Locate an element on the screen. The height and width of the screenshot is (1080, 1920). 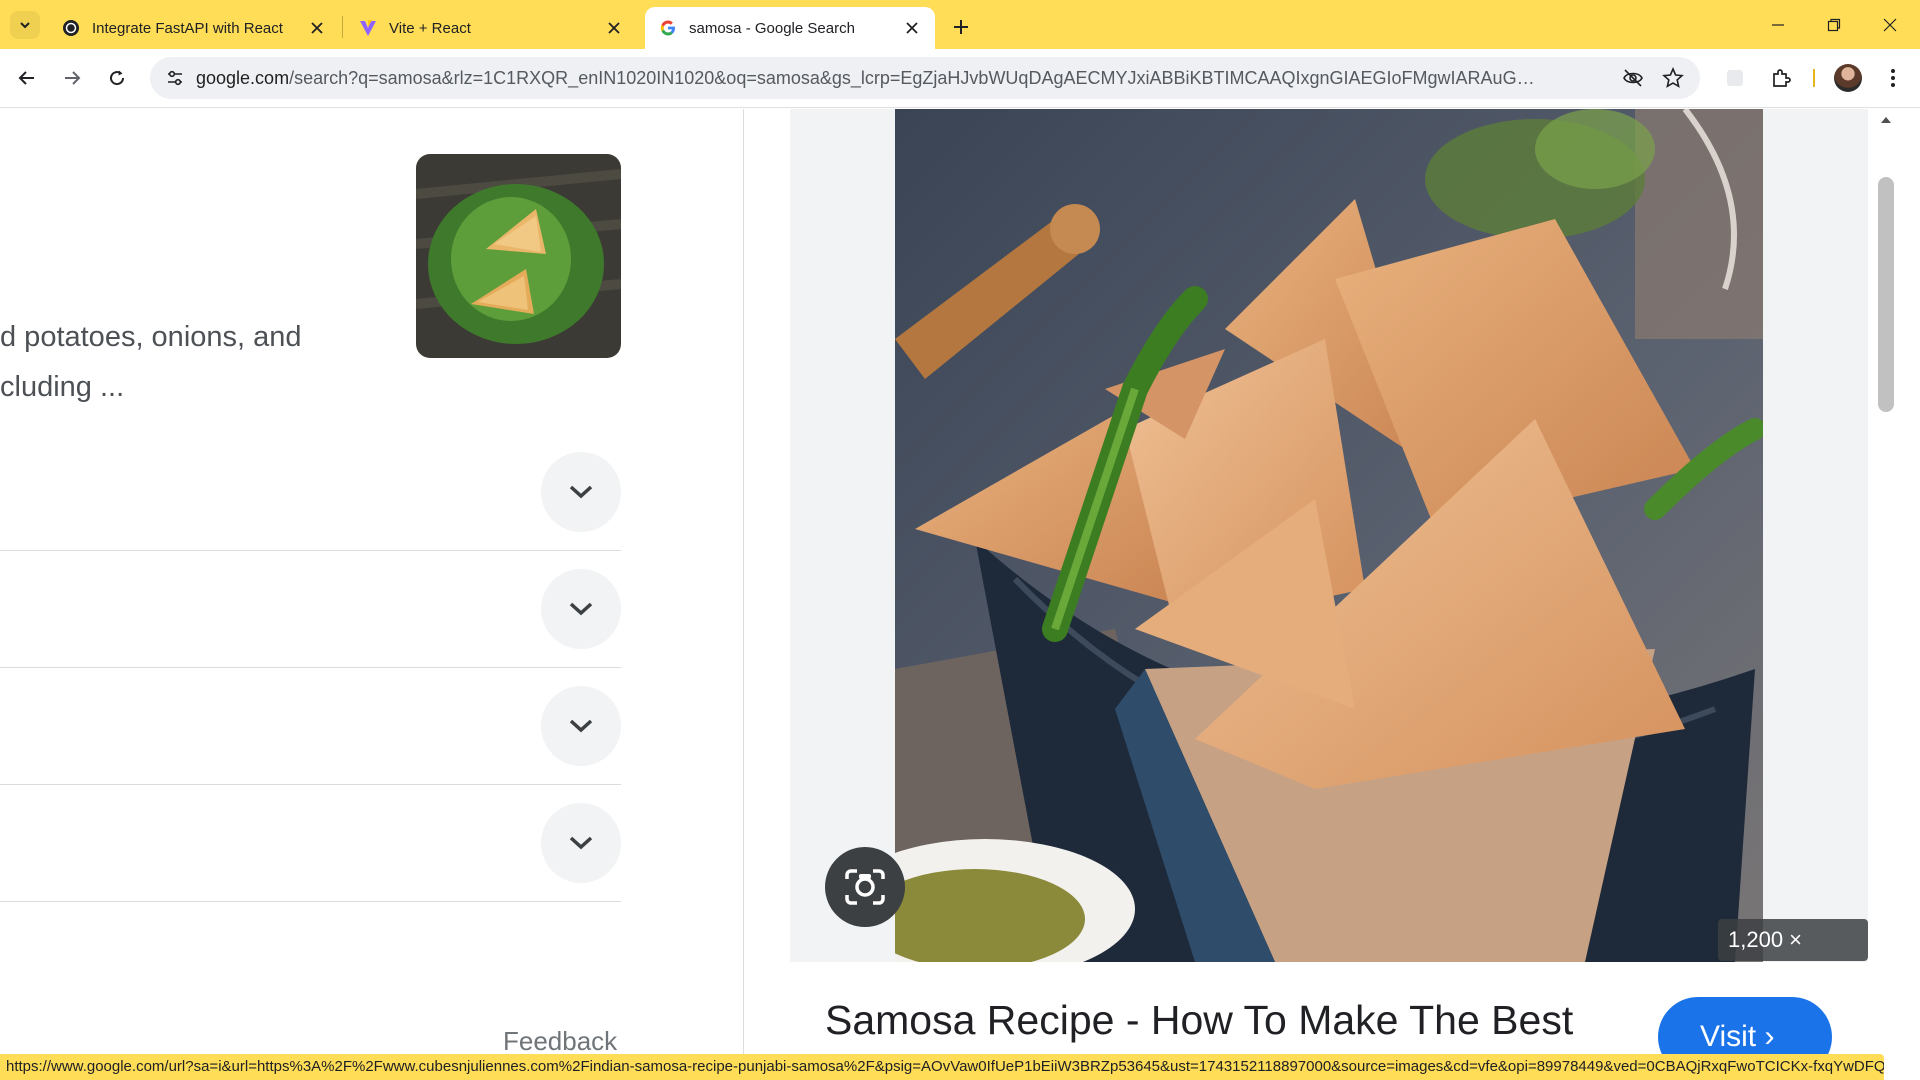
forward-button is located at coordinates (72, 78).